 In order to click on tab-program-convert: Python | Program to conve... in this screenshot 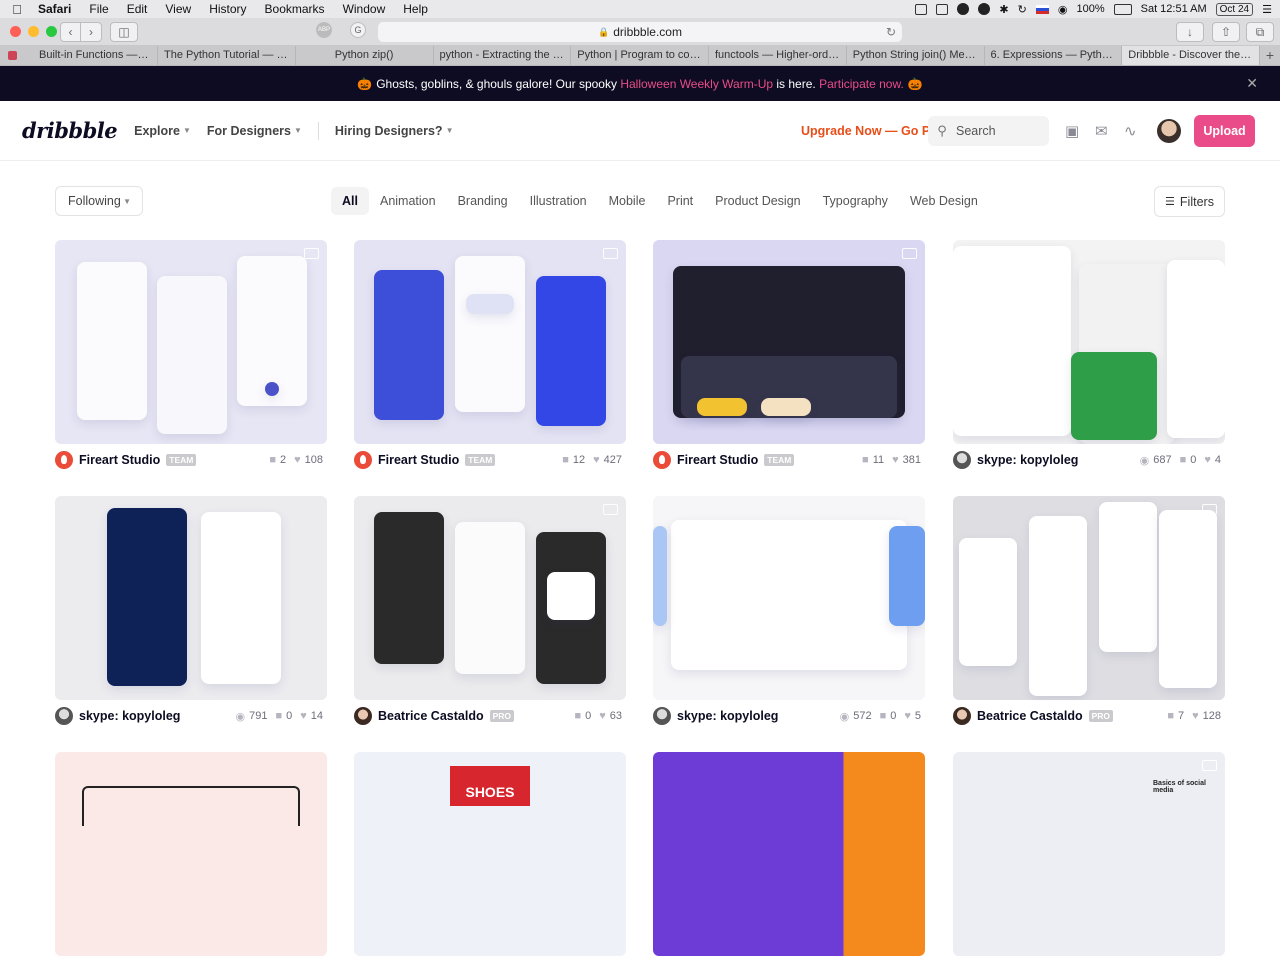, I will do `click(640, 55)`.